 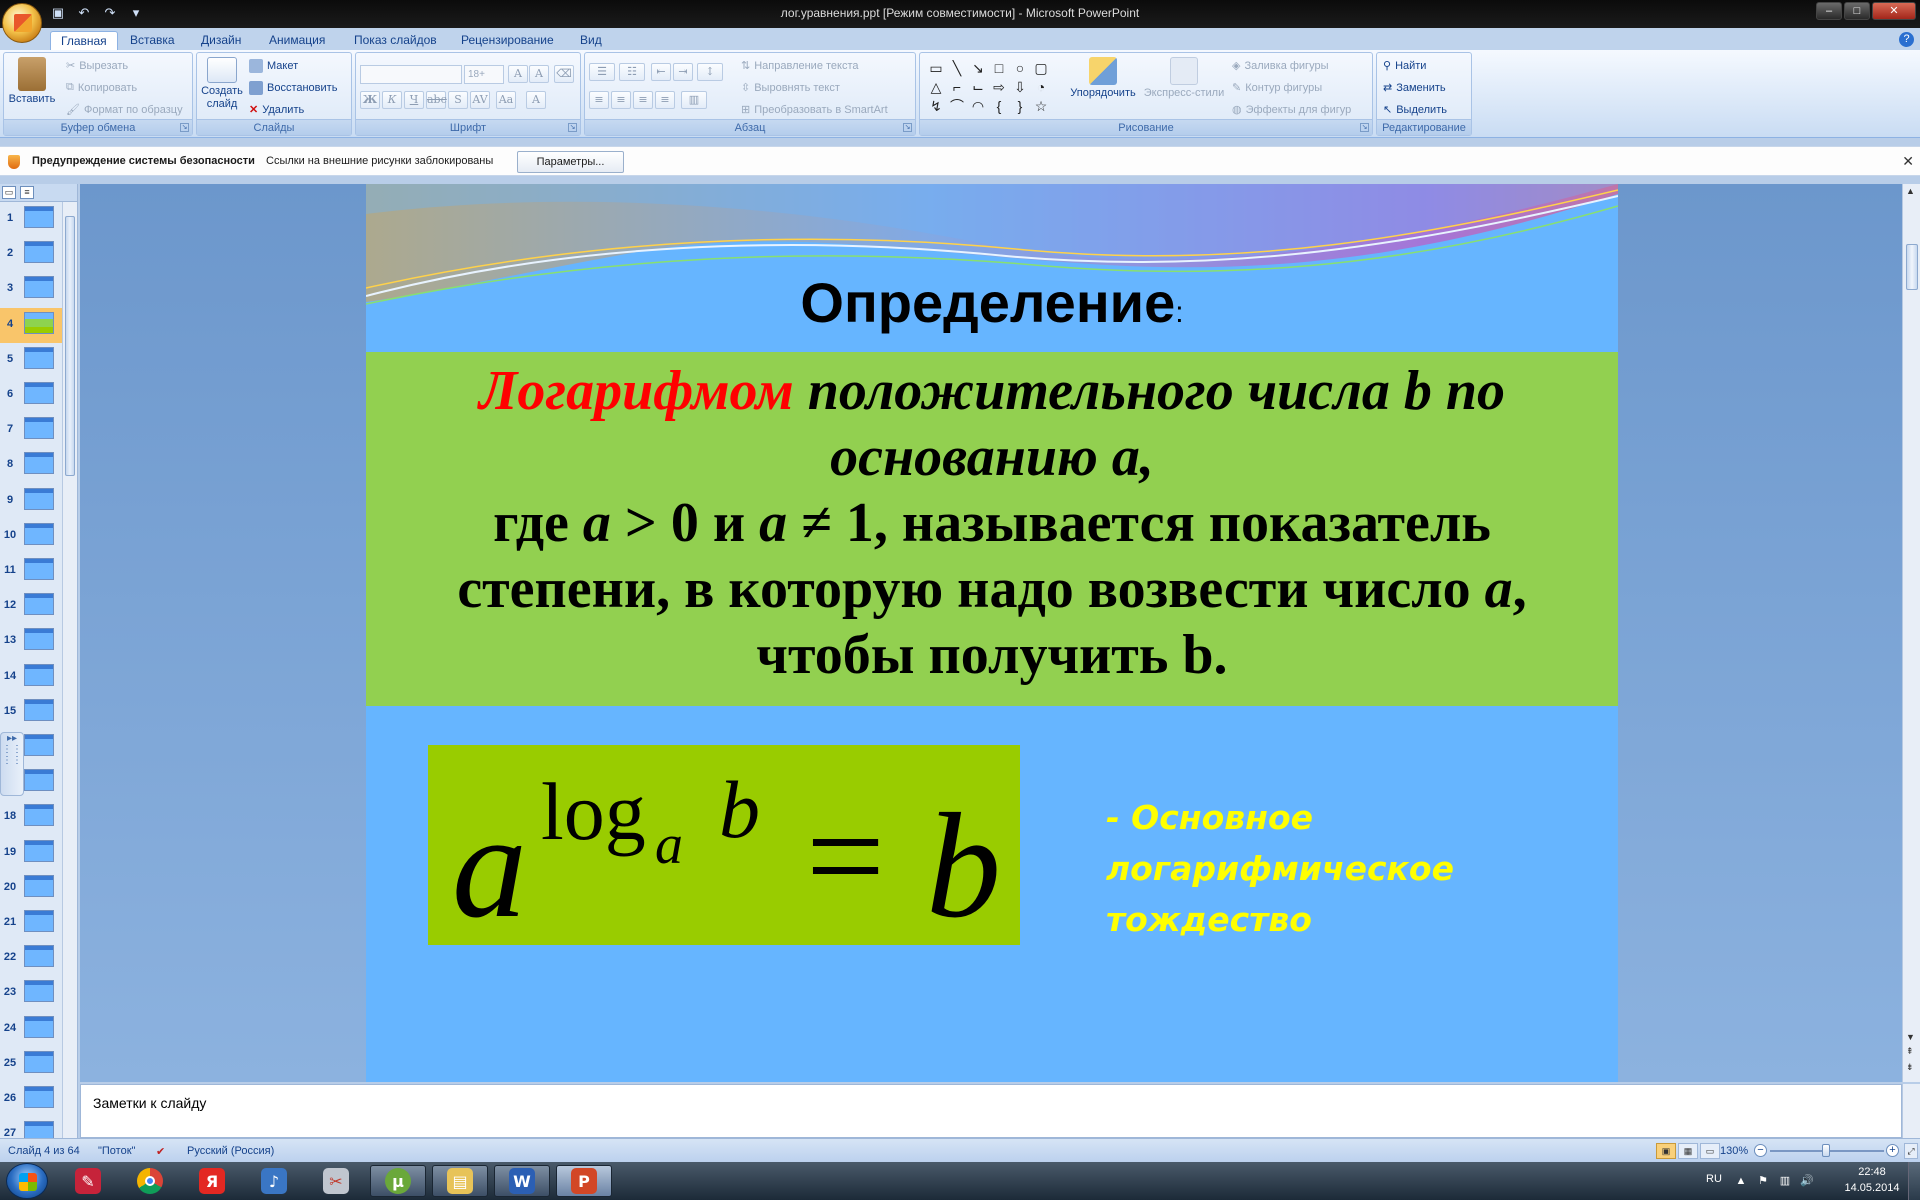 What do you see at coordinates (22, 23) in the screenshot?
I see `office-button` at bounding box center [22, 23].